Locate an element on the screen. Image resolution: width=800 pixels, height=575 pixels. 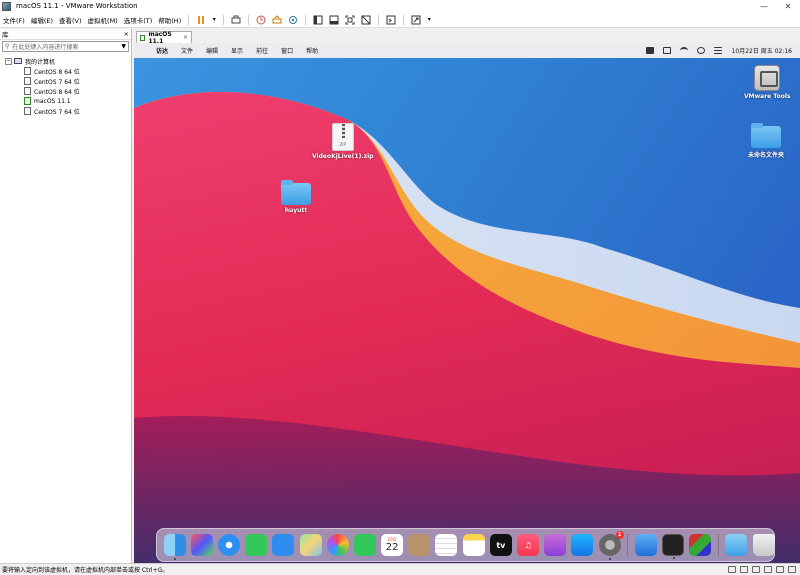
library-title: 库 is located at coordinates (5, 35).